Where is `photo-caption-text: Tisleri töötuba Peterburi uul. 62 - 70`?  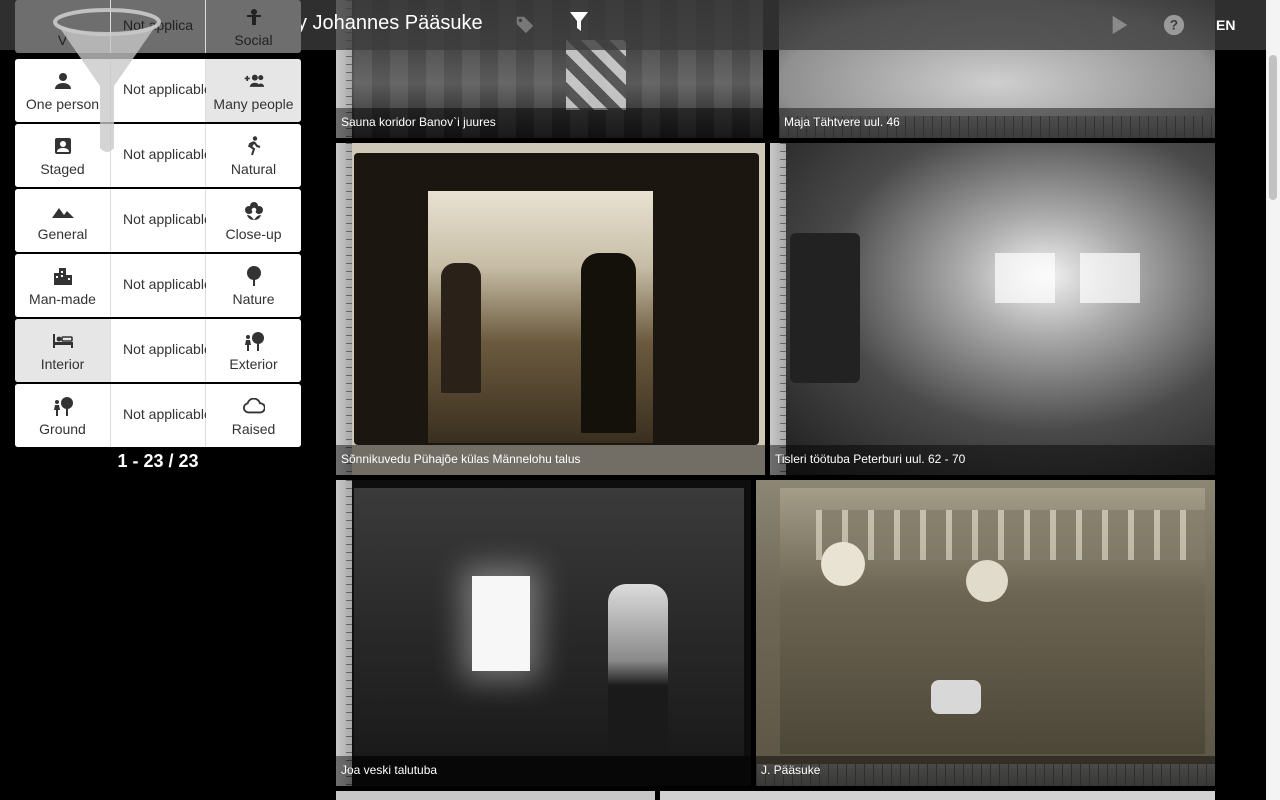 photo-caption-text: Tisleri töötuba Peterburi uul. 62 - 70 is located at coordinates (870, 459).